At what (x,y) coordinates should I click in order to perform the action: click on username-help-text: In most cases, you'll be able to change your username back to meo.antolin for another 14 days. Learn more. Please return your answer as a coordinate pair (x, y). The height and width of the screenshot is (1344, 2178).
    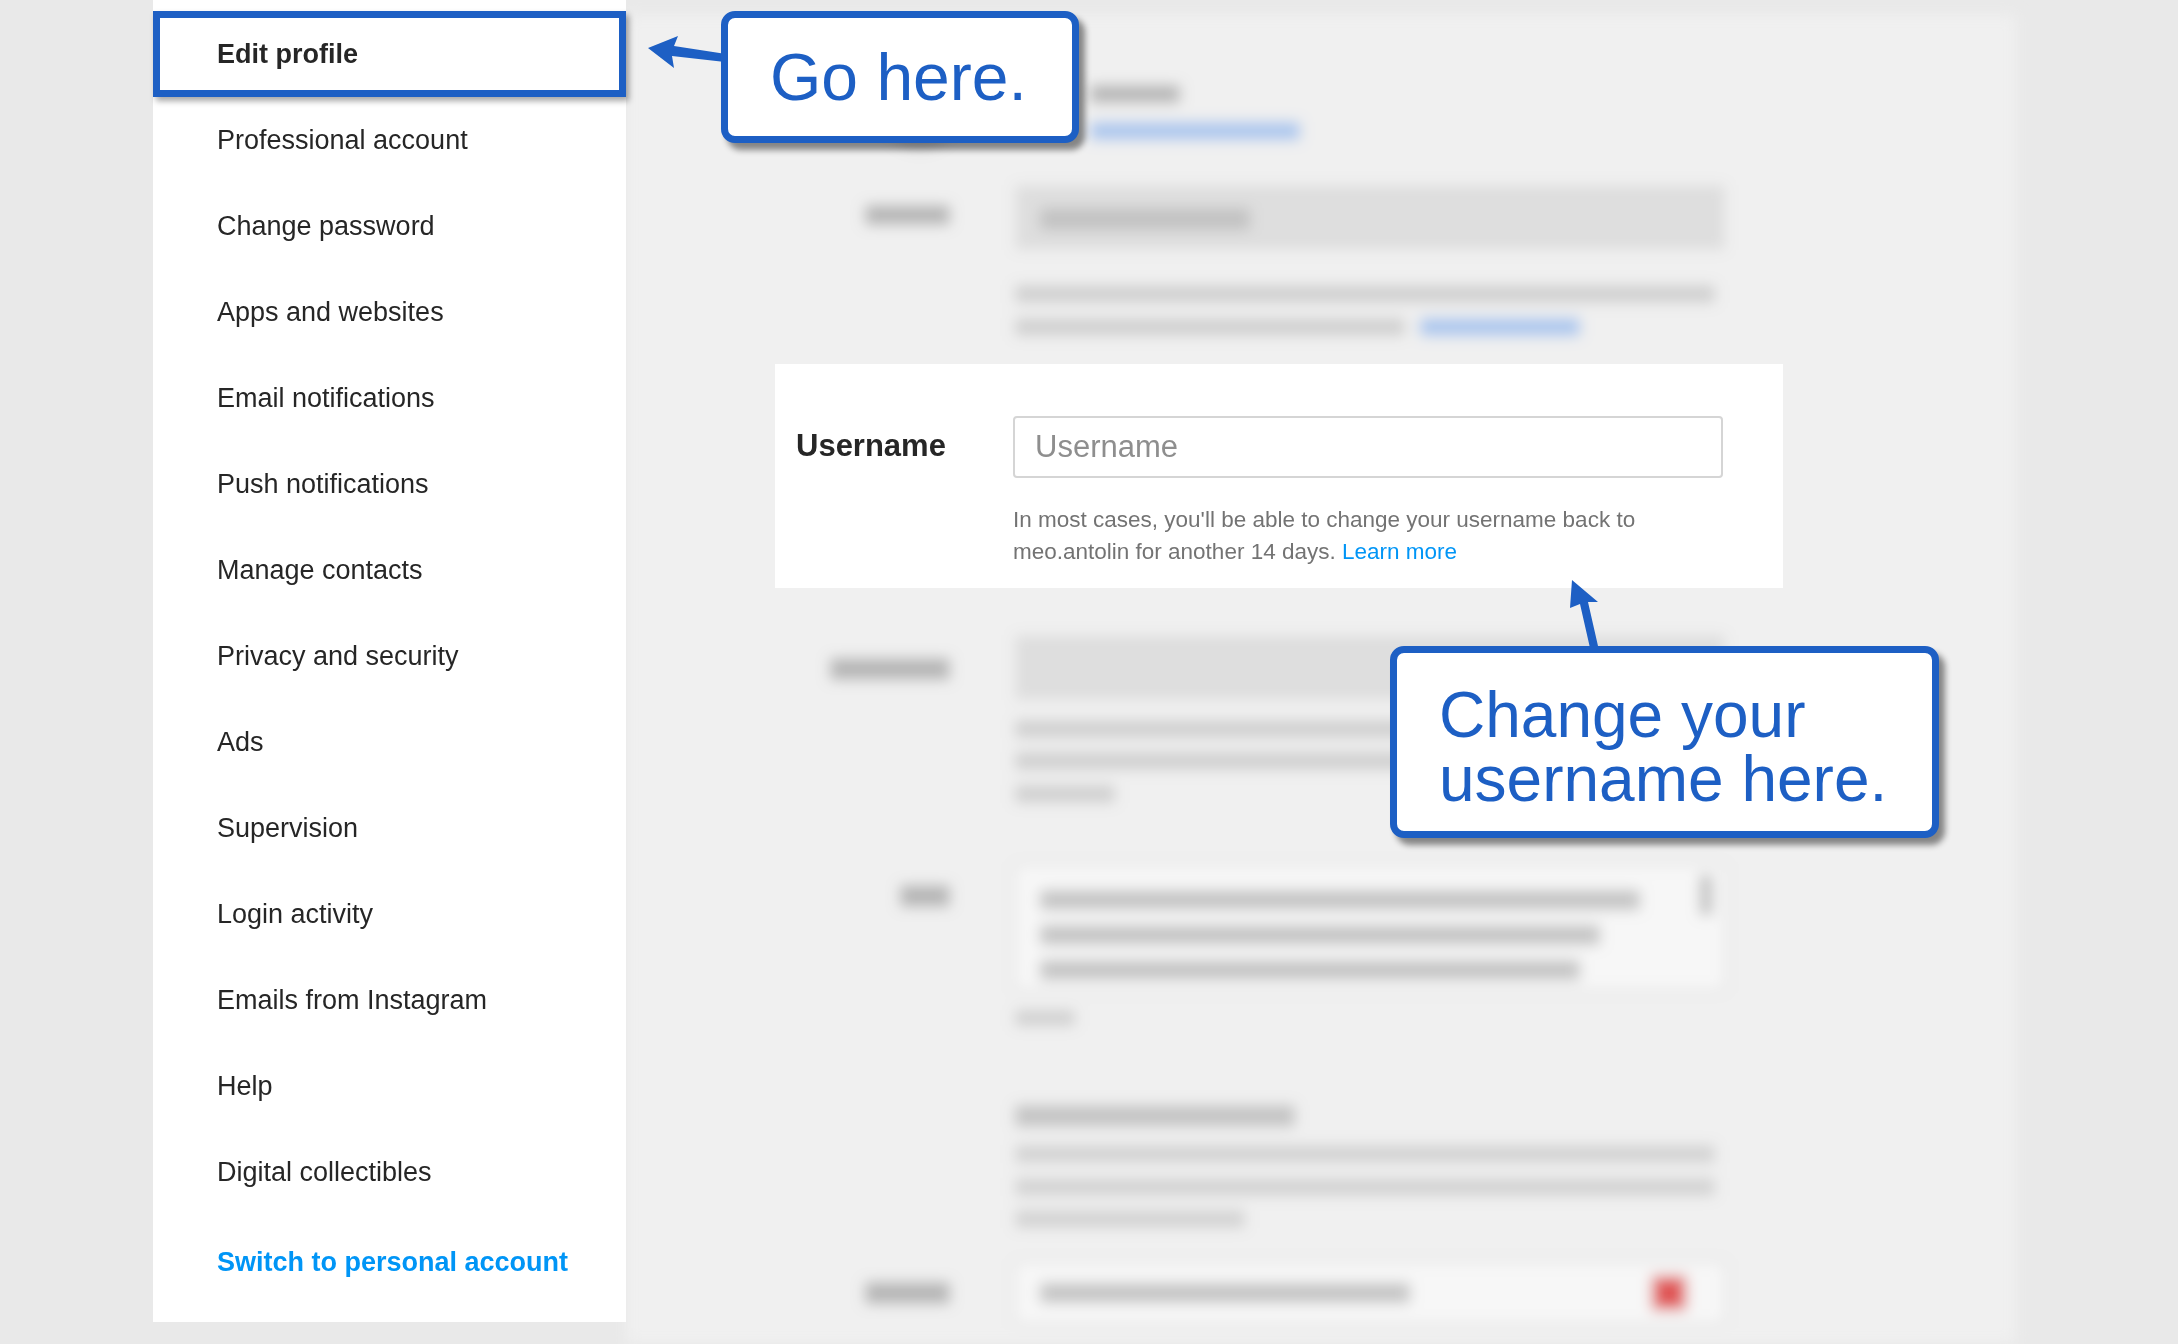
    Looking at the image, I should click on (1325, 536).